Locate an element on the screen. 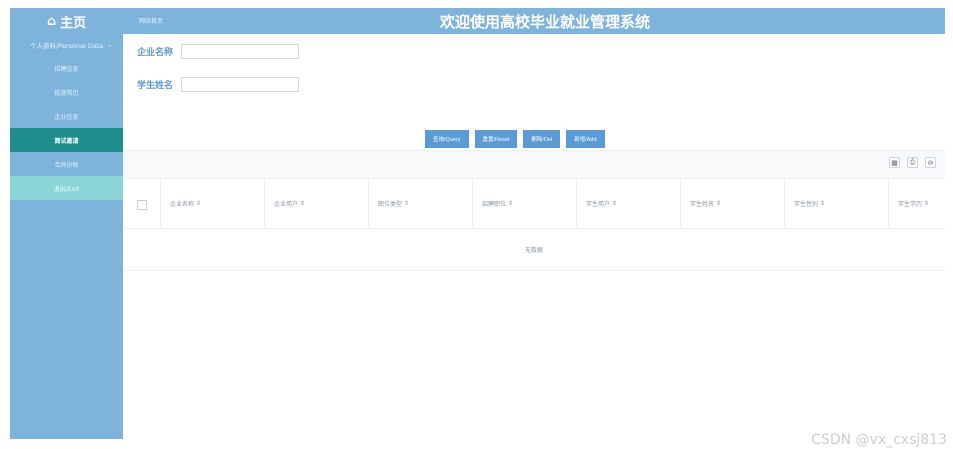  query-button: 查询/Query is located at coordinates (447, 139).